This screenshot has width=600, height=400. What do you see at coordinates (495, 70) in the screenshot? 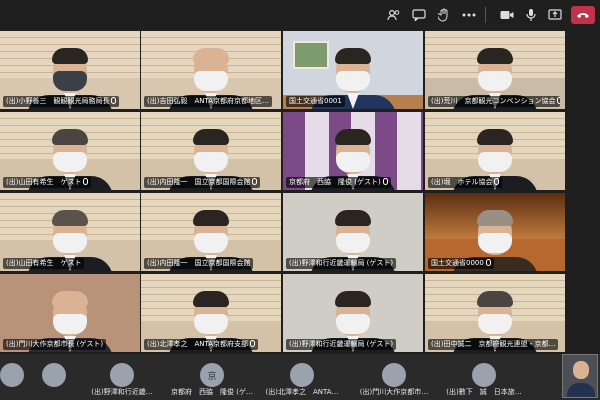
I see `video-tile: (出)荒川 京都観光コンベンション協会` at bounding box center [495, 70].